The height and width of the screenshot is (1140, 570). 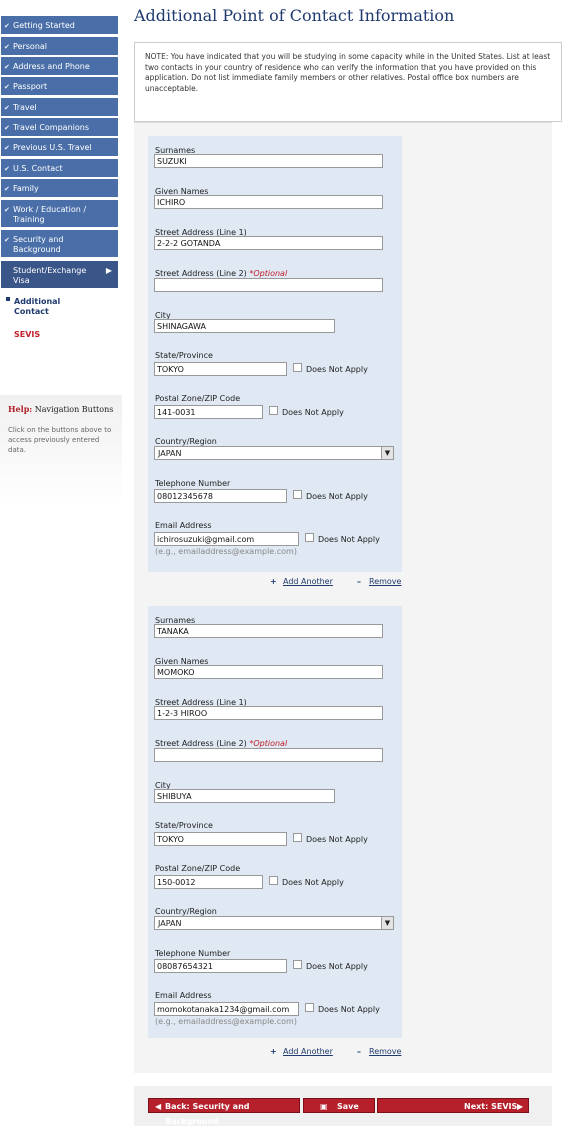 I want to click on next-button: Next: SEVIS ▶, so click(x=453, y=1105).